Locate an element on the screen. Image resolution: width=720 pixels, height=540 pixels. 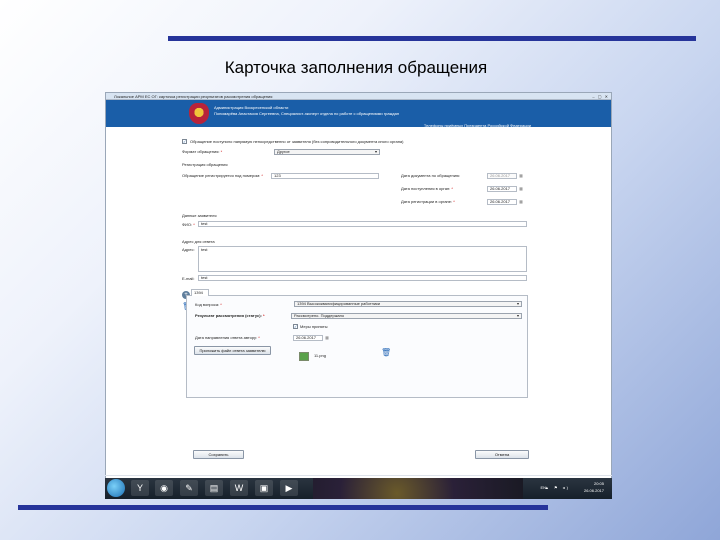
question-code-label: Код вопроса: * is located at coordinates (208, 304).